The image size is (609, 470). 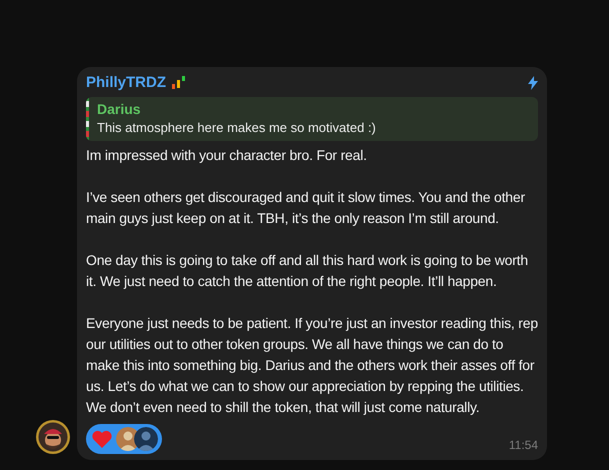 What do you see at coordinates (124, 439) in the screenshot?
I see `reaction-pill` at bounding box center [124, 439].